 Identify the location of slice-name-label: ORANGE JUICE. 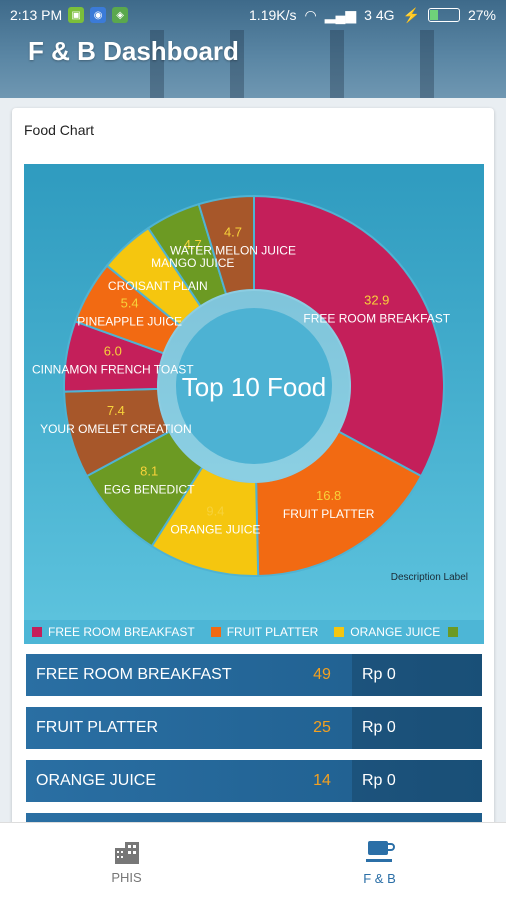
(215, 530).